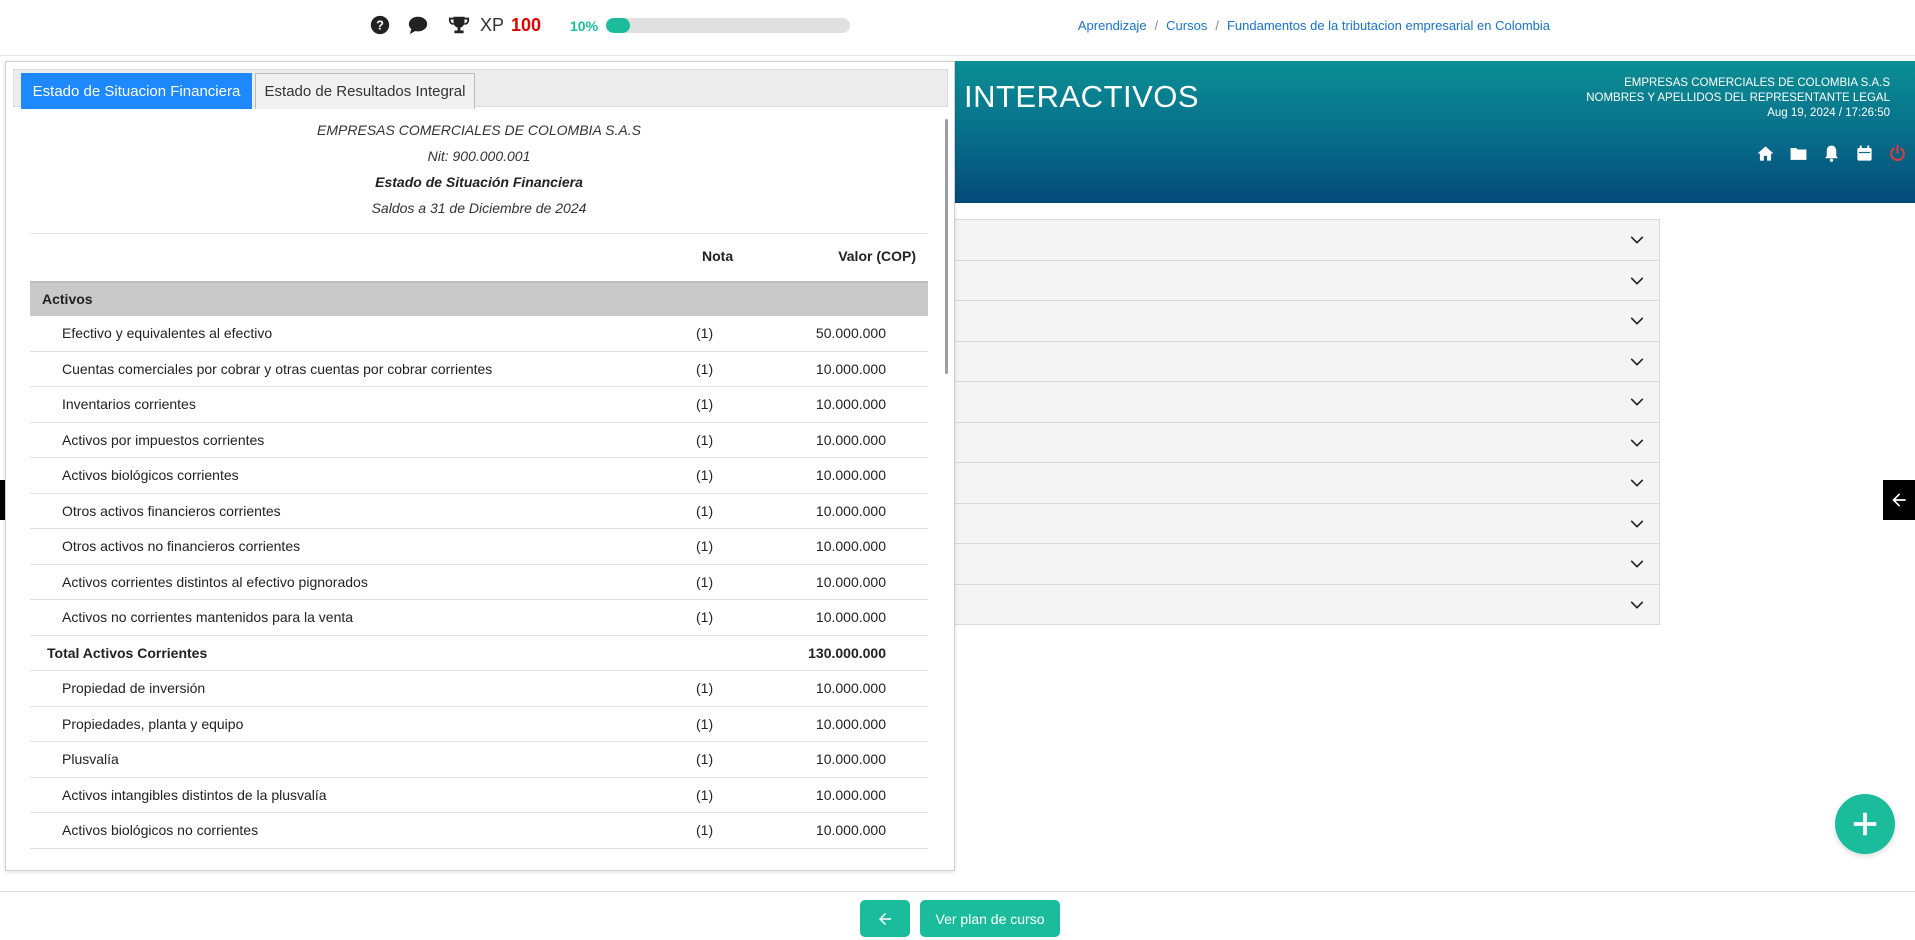 The height and width of the screenshot is (940, 1915). I want to click on add-button, so click(1865, 824).